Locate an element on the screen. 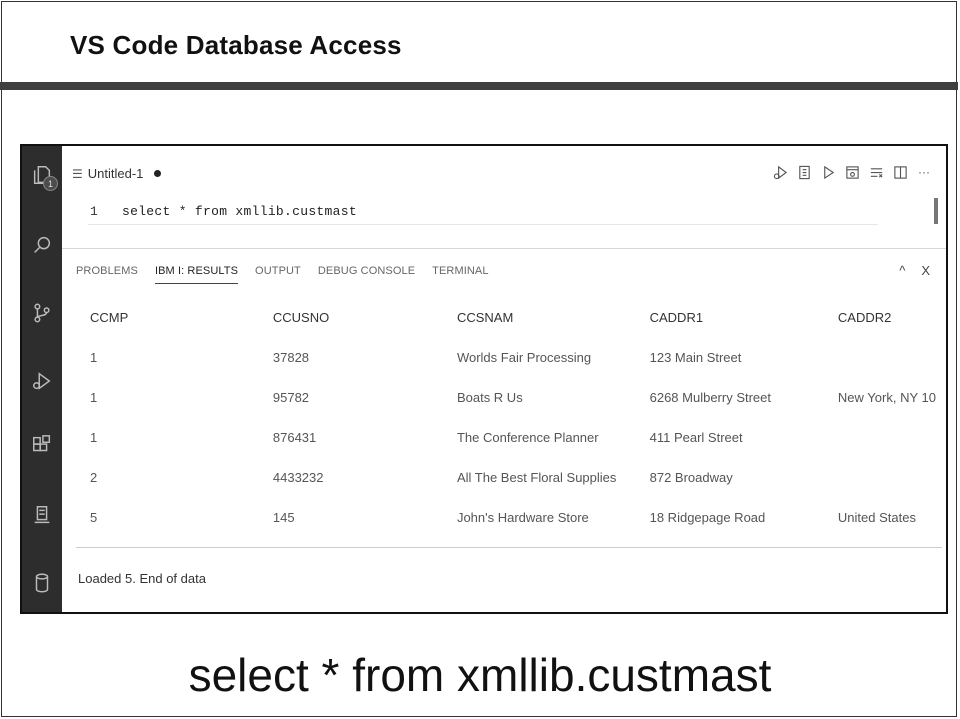 Image resolution: width=960 pixels, height=719 pixels. line-number: 1 is located at coordinates (94, 211).